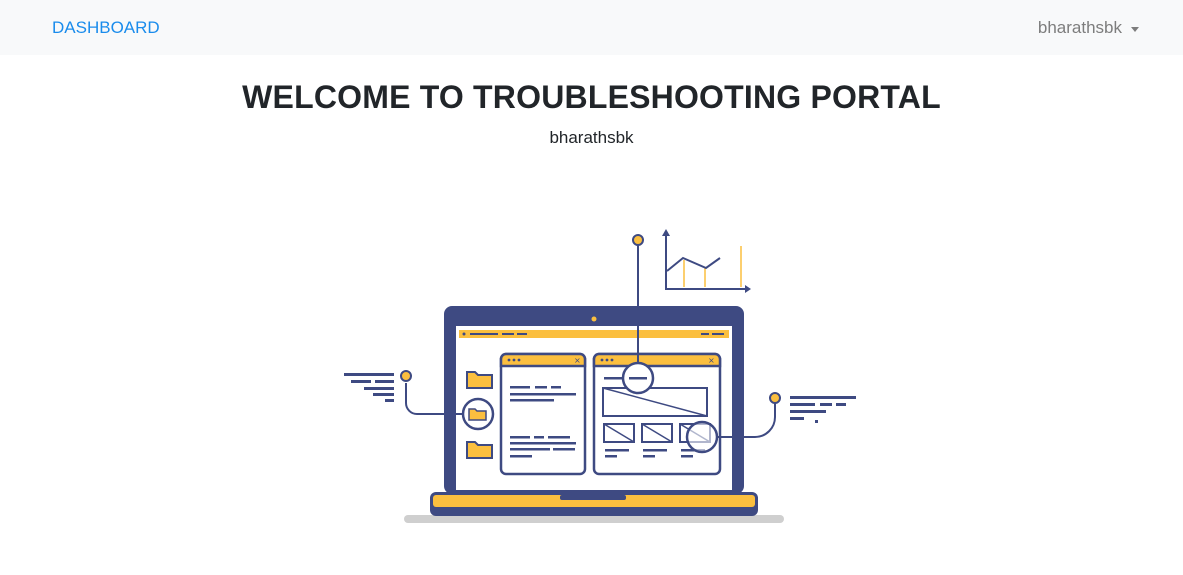 Image resolution: width=1183 pixels, height=575 pixels. I want to click on page-title: WELCOME TO TROUBLESHOOTING PORTAL, so click(591, 97).